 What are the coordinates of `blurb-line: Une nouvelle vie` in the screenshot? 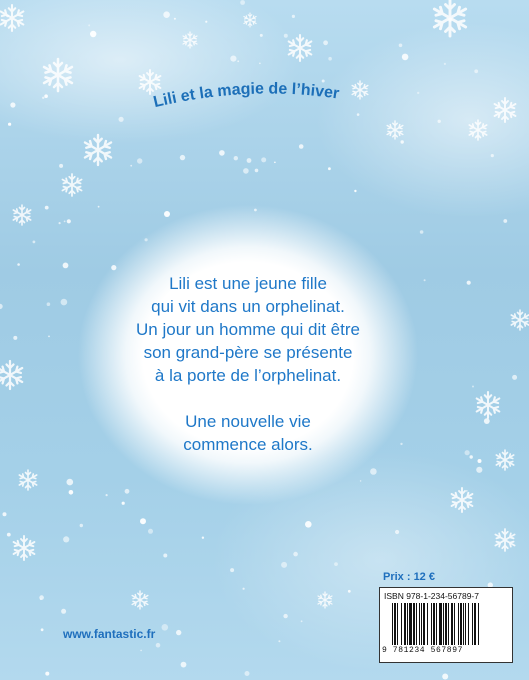 It's located at (248, 421).